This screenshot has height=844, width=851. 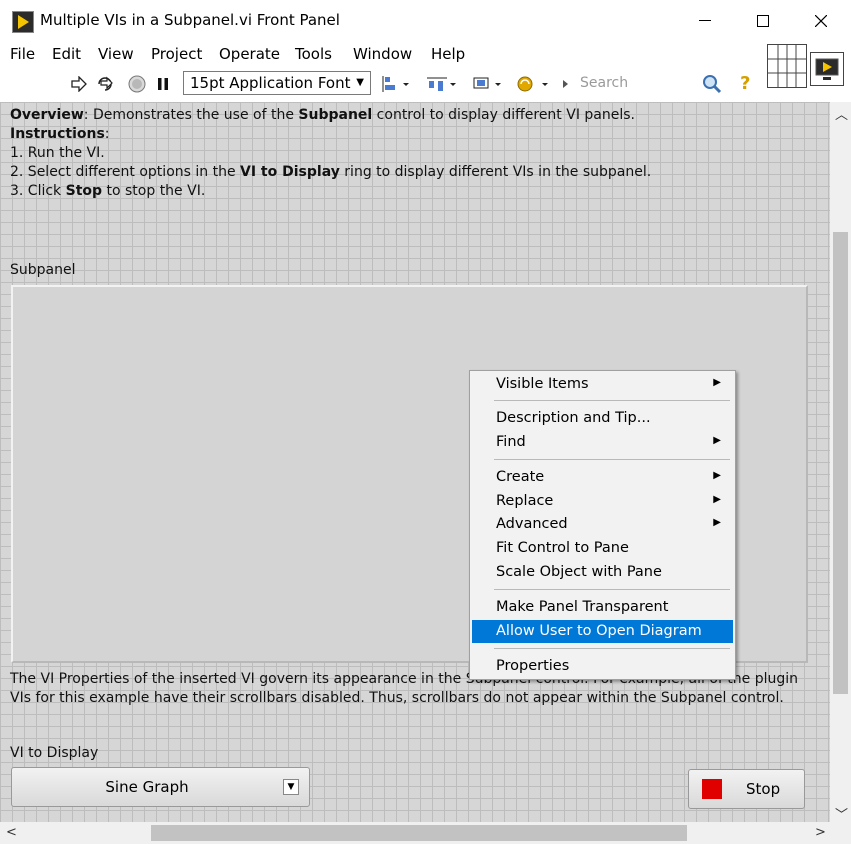 I want to click on menu-window: Window, so click(x=382, y=54).